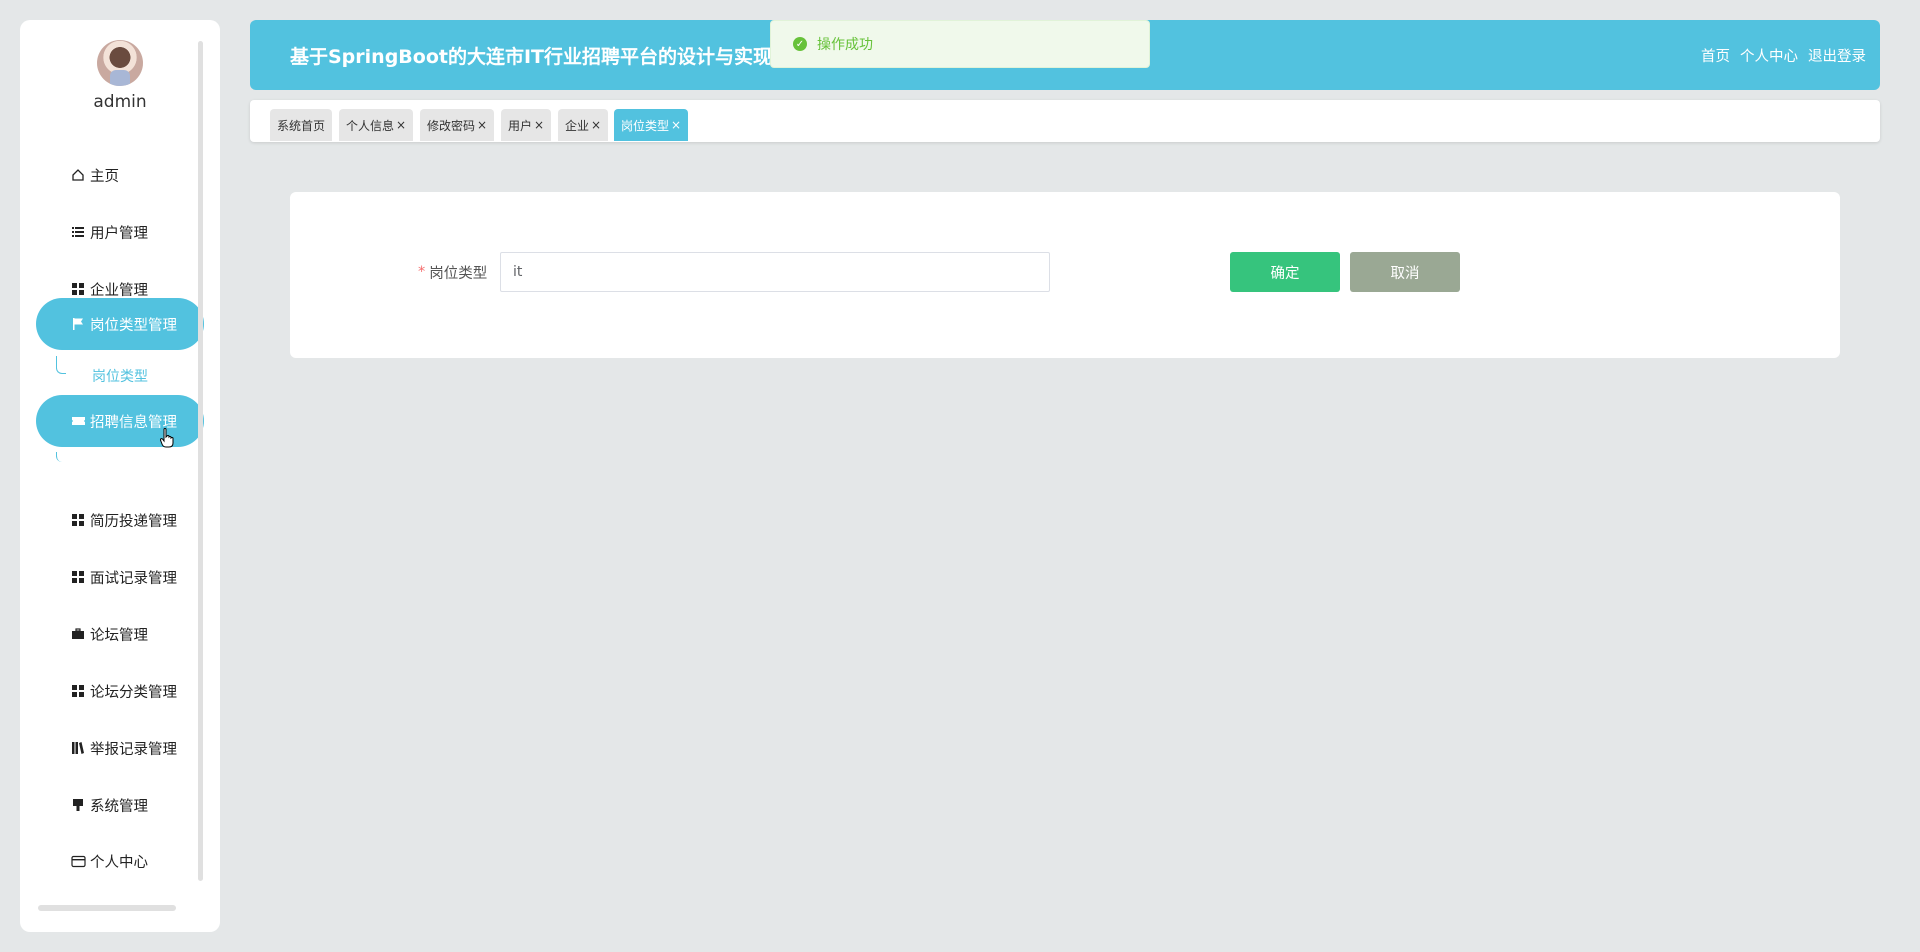  I want to click on tab-companies: 企业 ×, so click(583, 125).